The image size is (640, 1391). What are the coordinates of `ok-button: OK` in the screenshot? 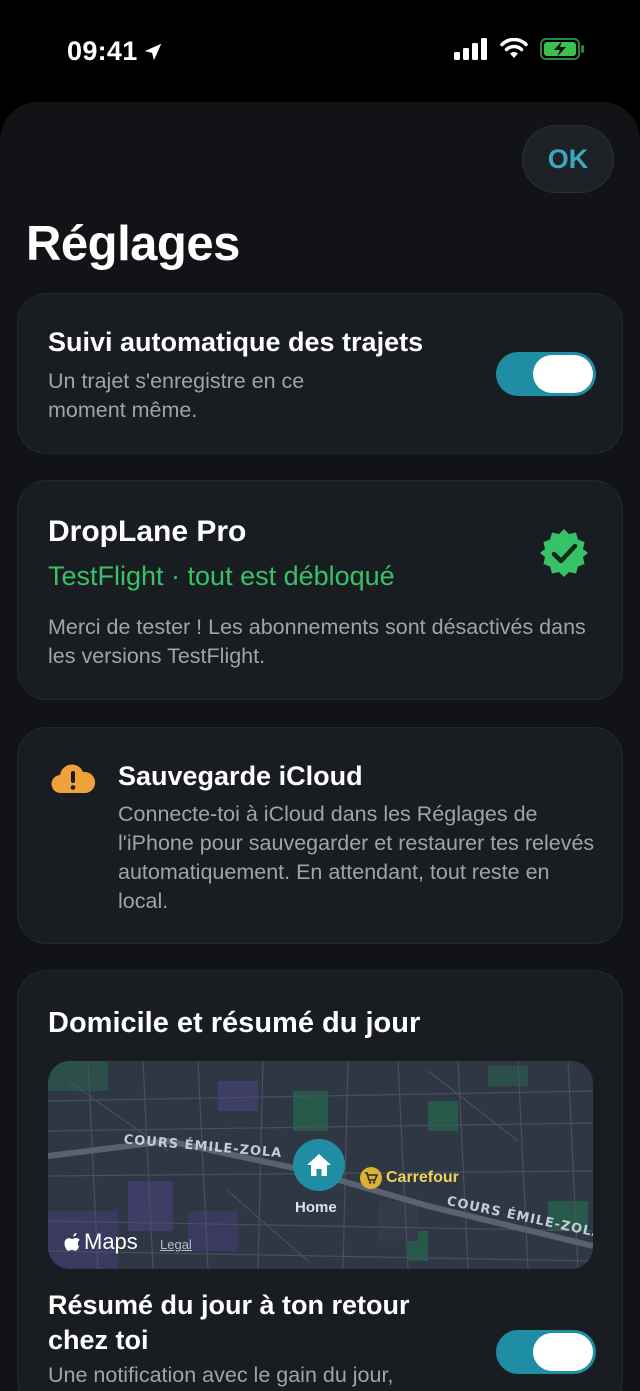 It's located at (568, 159).